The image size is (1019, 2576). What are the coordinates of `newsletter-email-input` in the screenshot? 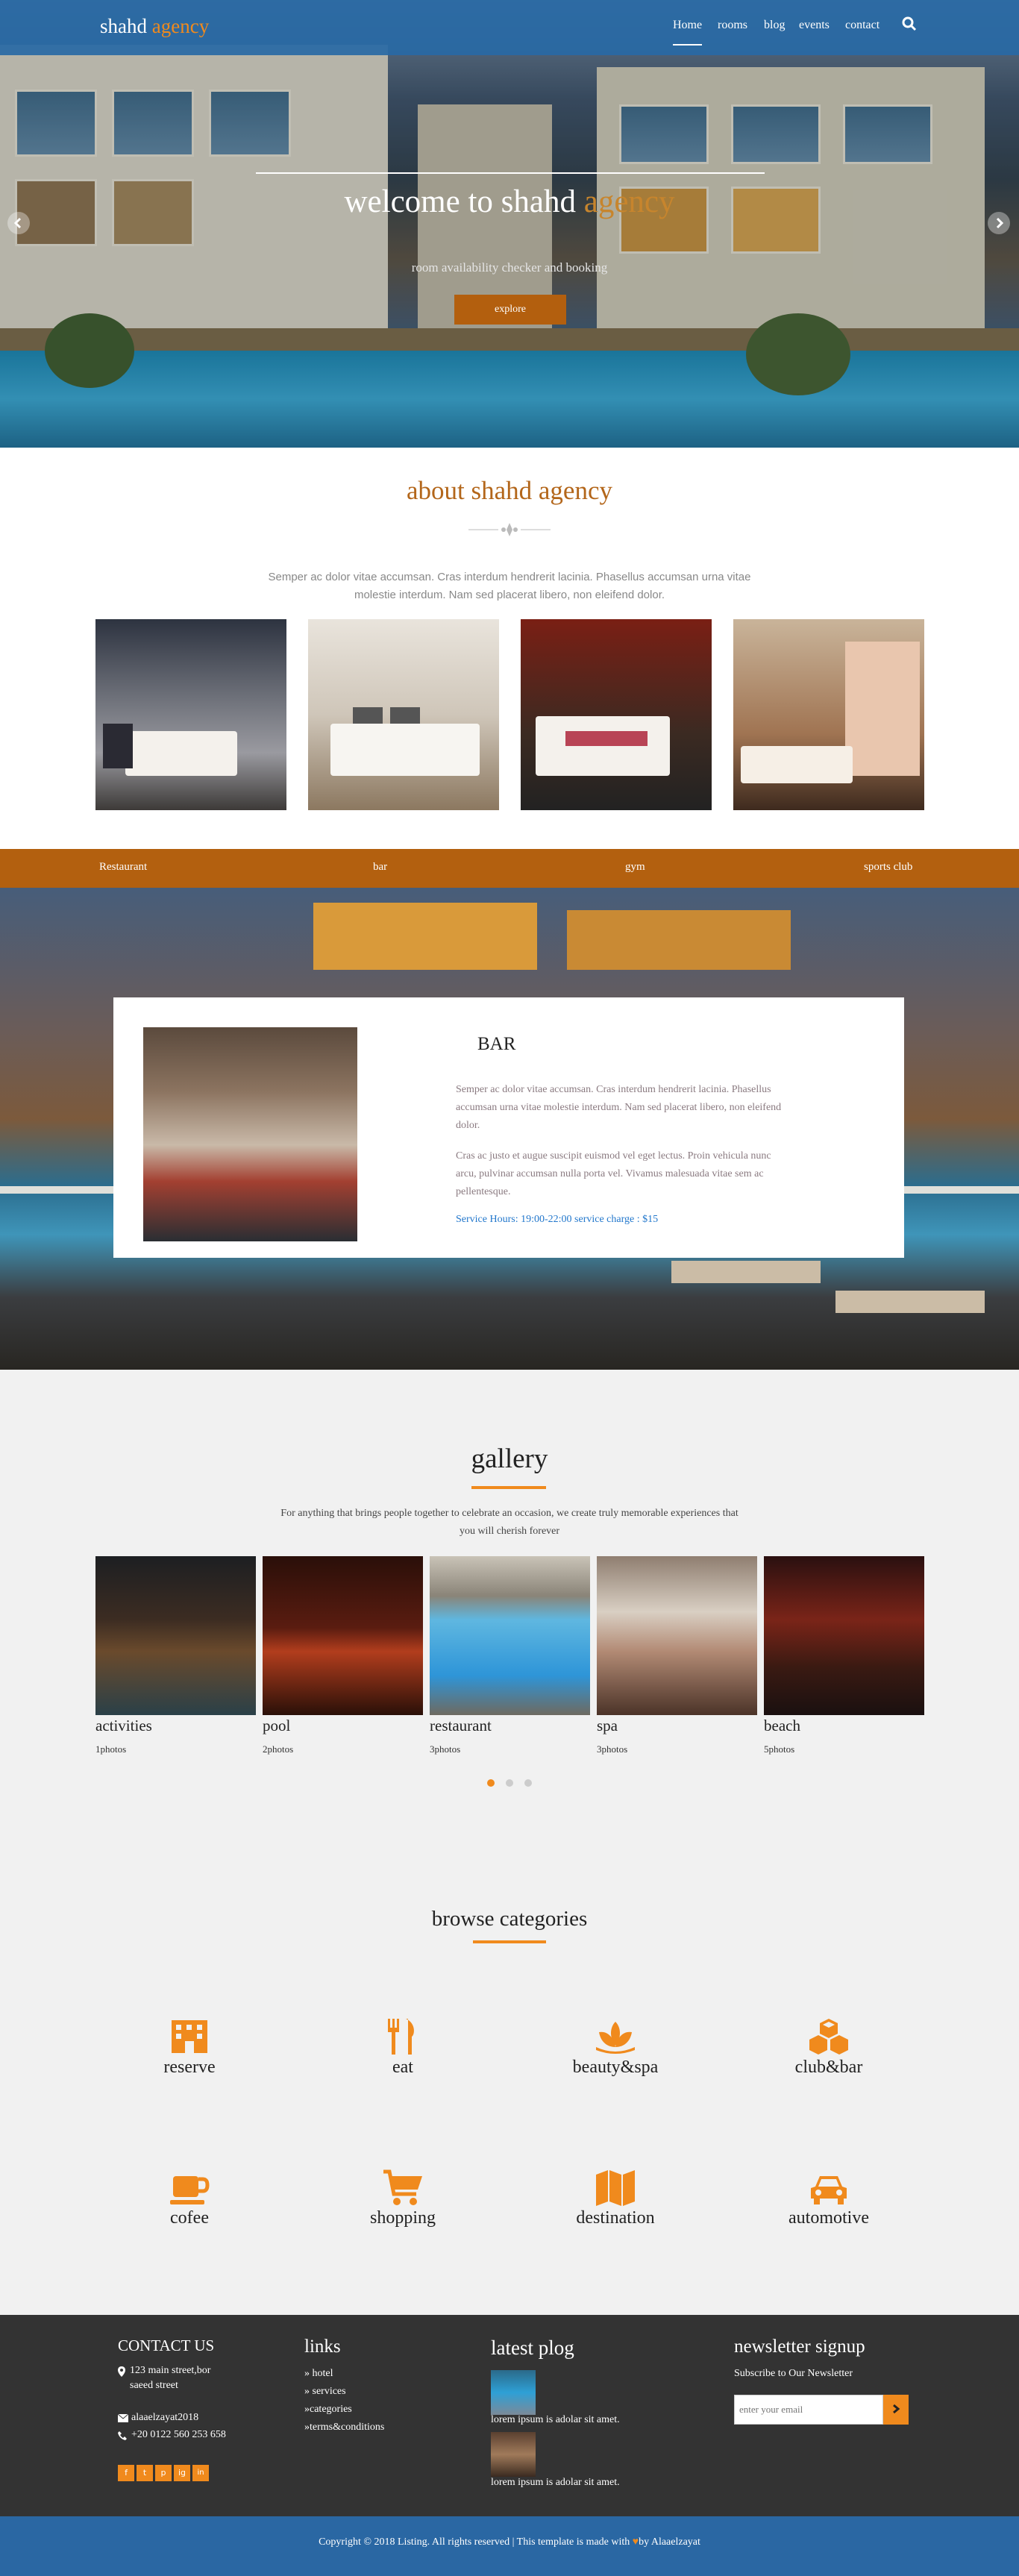 It's located at (808, 2410).